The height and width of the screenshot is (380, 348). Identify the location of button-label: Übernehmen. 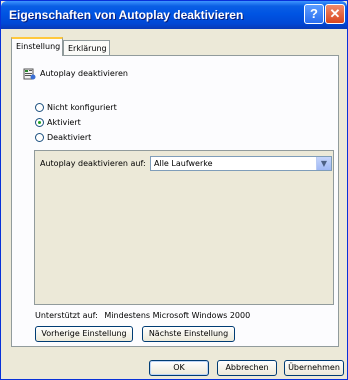
(314, 367).